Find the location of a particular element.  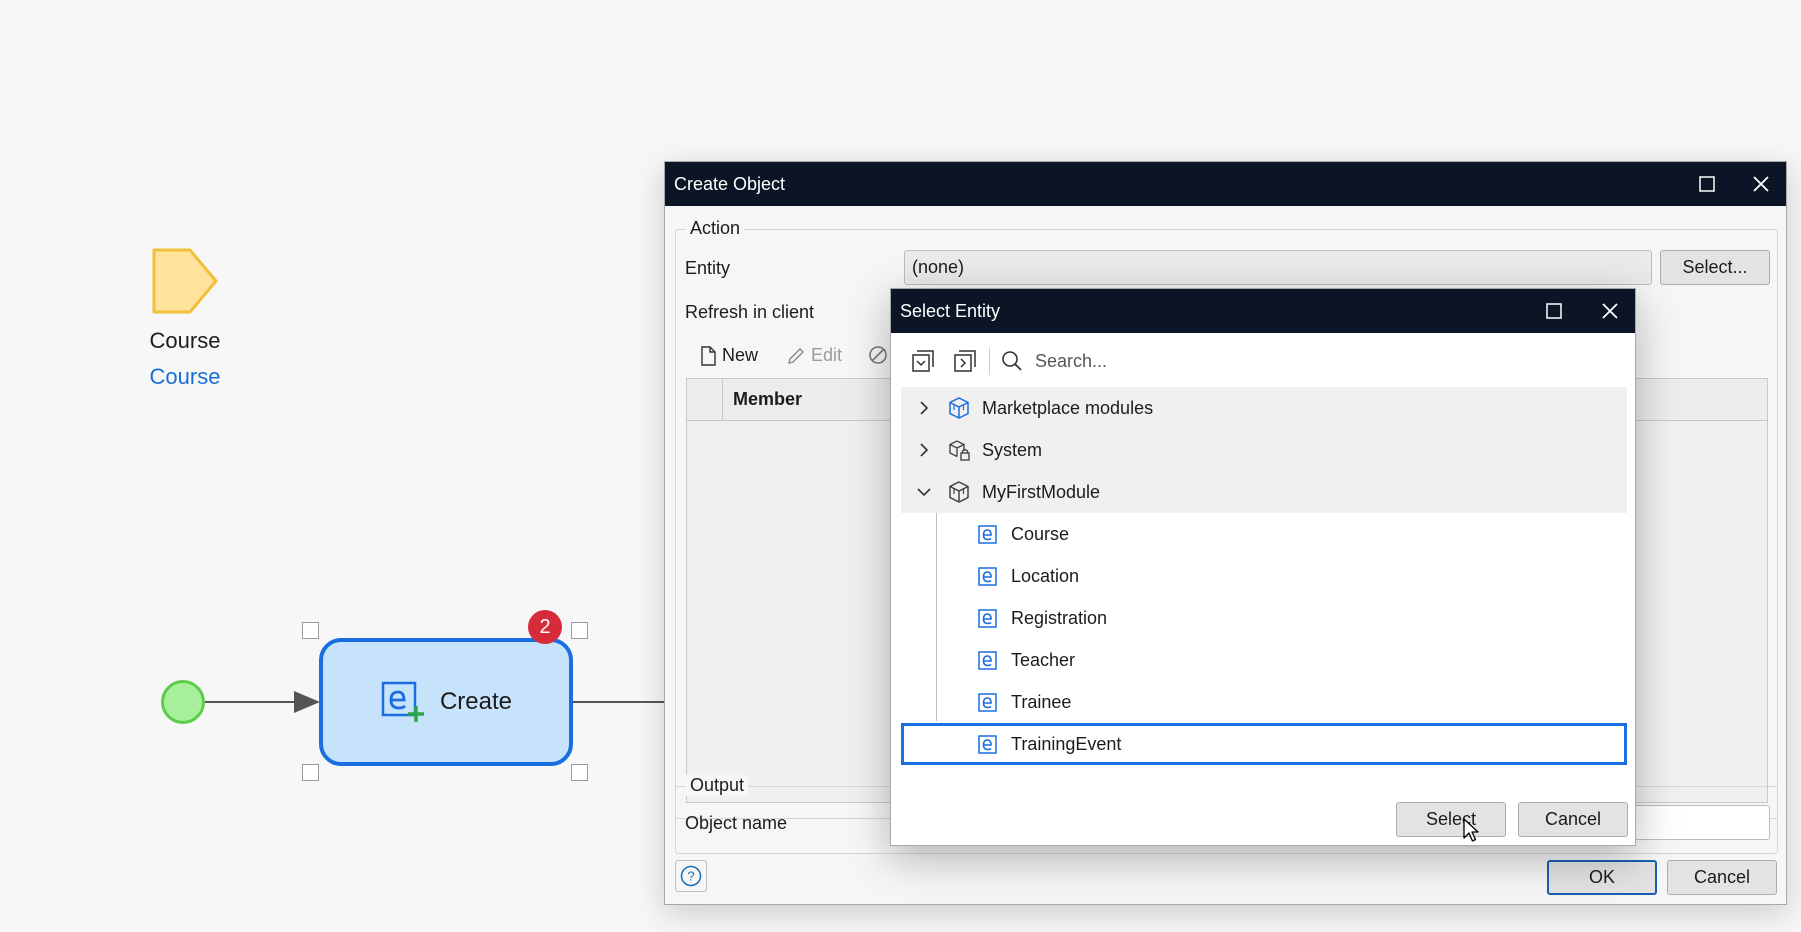

select-entity-close-button is located at coordinates (1610, 311).